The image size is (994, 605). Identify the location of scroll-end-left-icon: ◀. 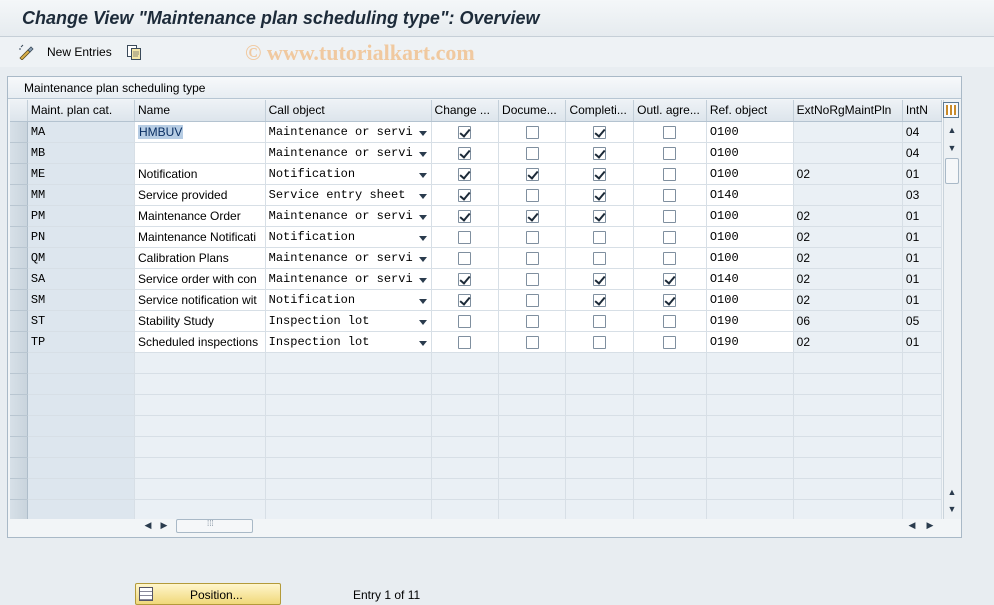
(912, 525).